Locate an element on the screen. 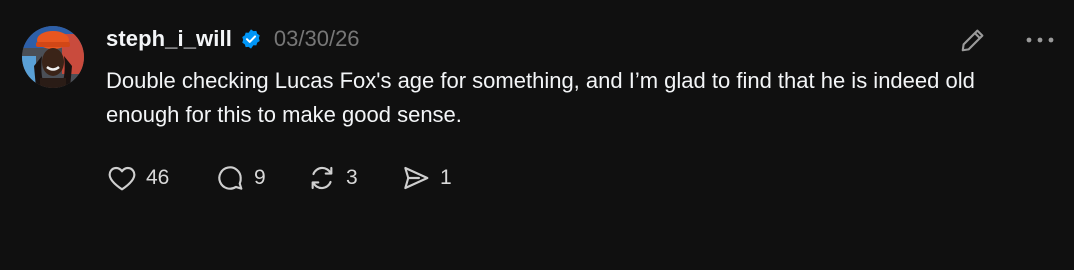 This screenshot has height=270, width=1074. reply-button: 9 is located at coordinates (260, 178).